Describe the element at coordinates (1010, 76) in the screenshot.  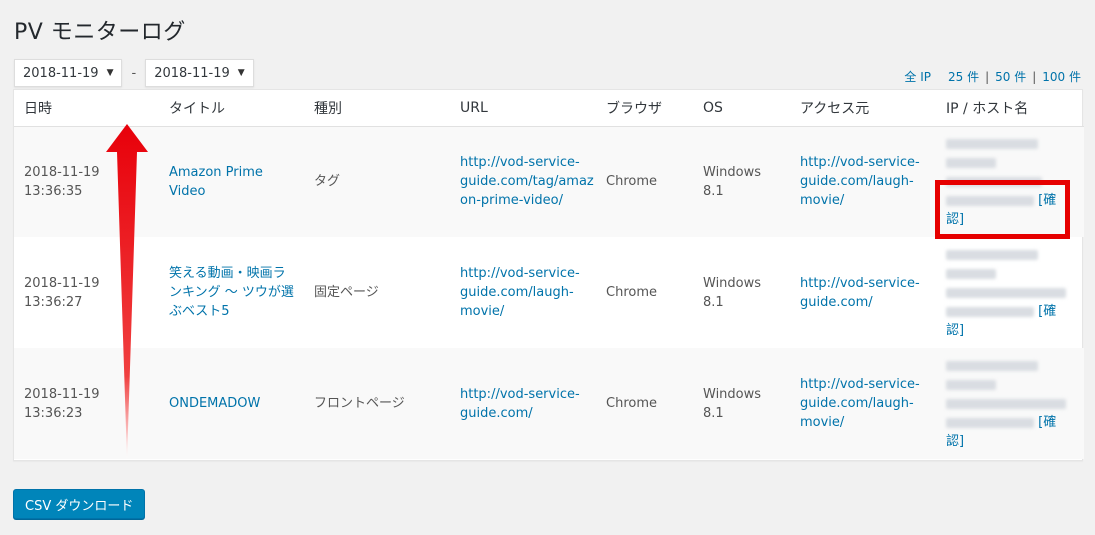
I see `per-page-50-link: 50 件` at that location.